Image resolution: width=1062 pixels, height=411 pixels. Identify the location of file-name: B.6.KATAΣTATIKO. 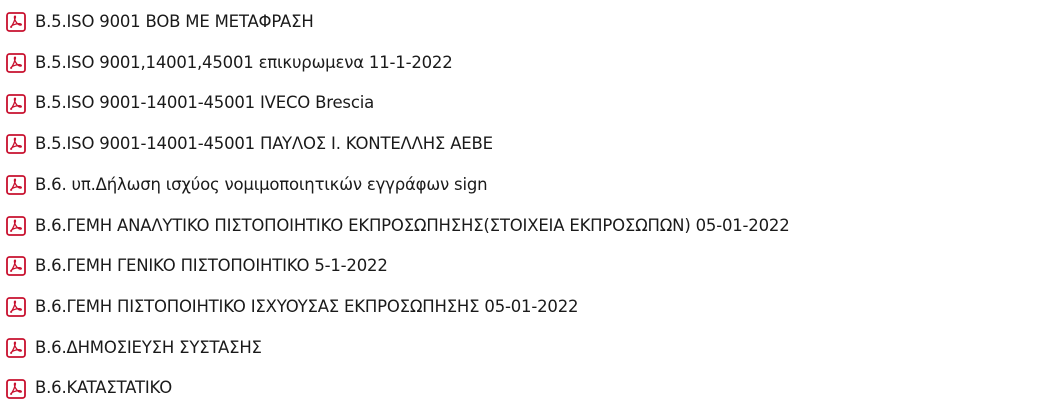
(104, 388).